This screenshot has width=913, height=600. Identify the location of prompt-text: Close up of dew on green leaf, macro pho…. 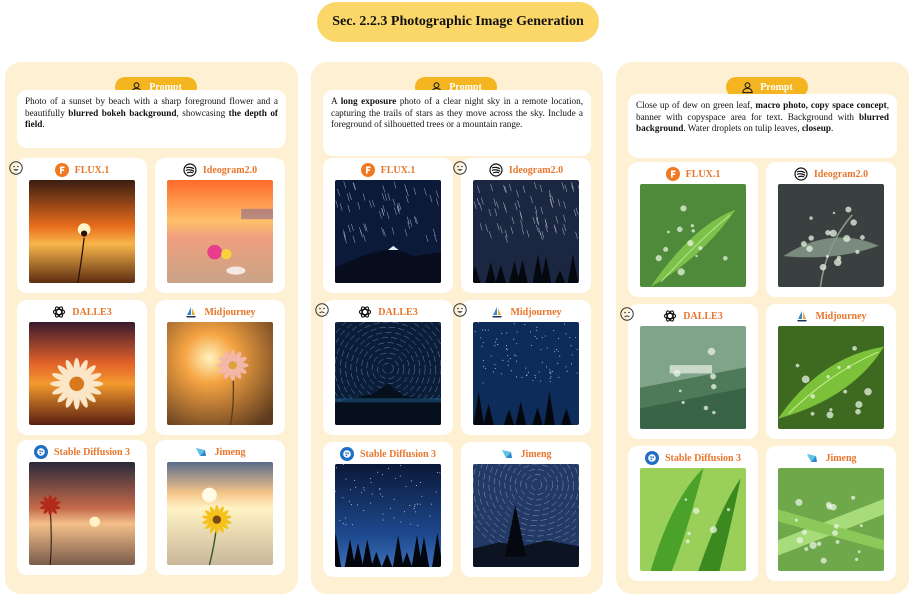
(762, 126).